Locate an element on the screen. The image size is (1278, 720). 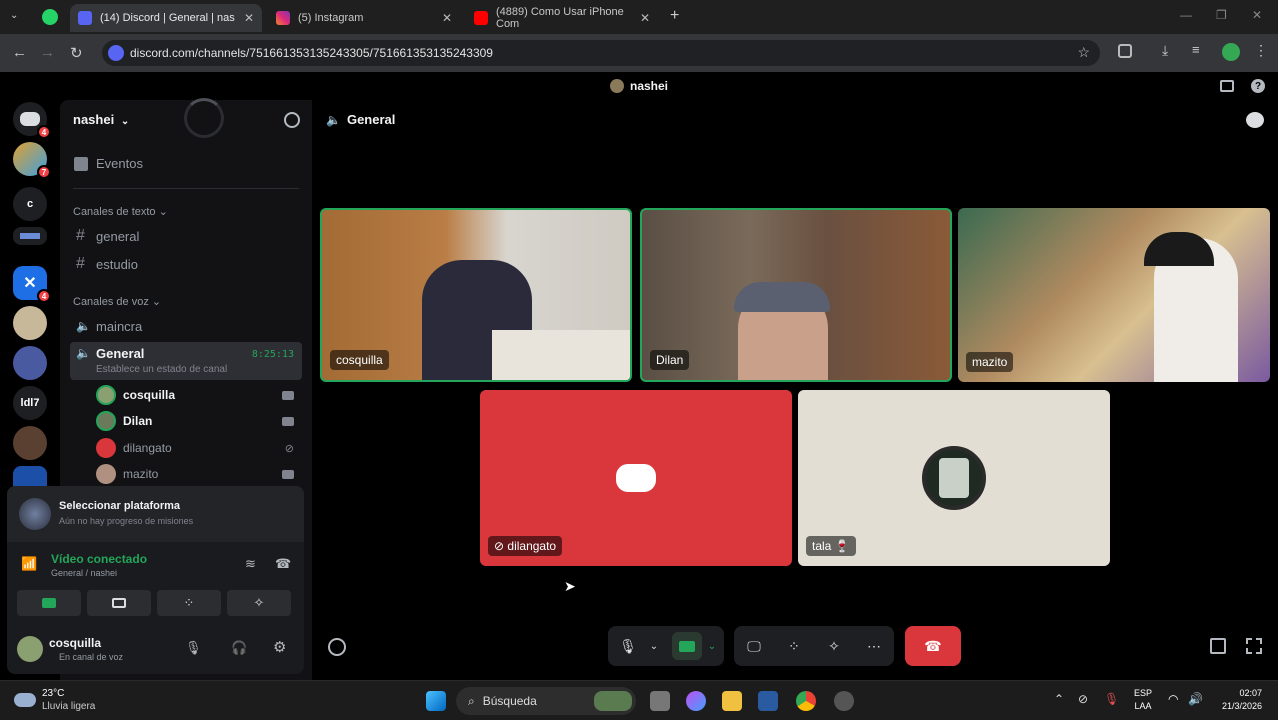
more-options-button: ⋯ is located at coordinates (874, 646).